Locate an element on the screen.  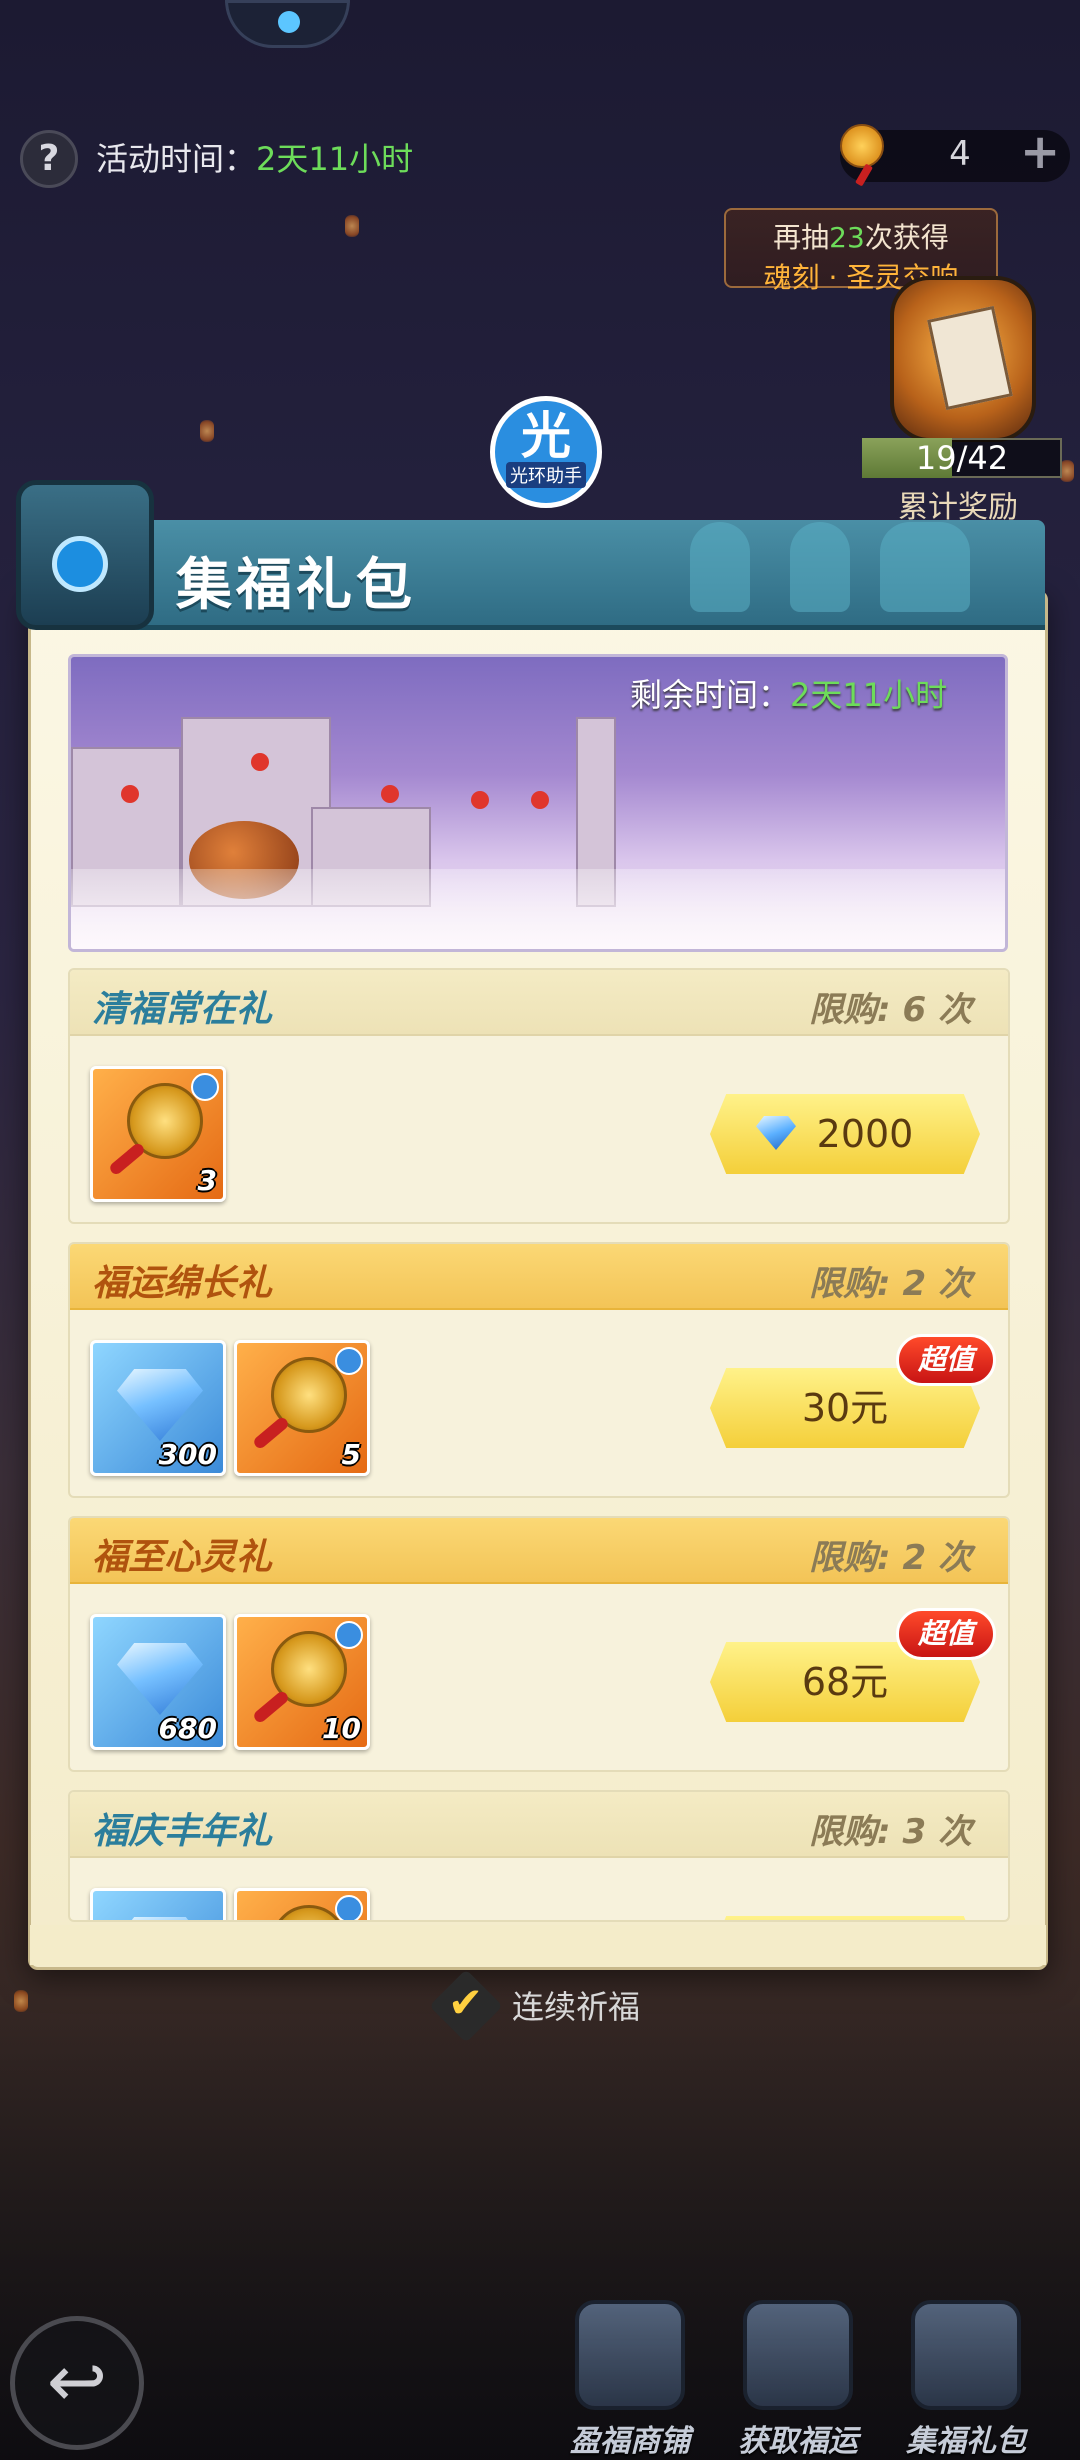
item-slot-charm: 5 is located at coordinates (302, 1408).